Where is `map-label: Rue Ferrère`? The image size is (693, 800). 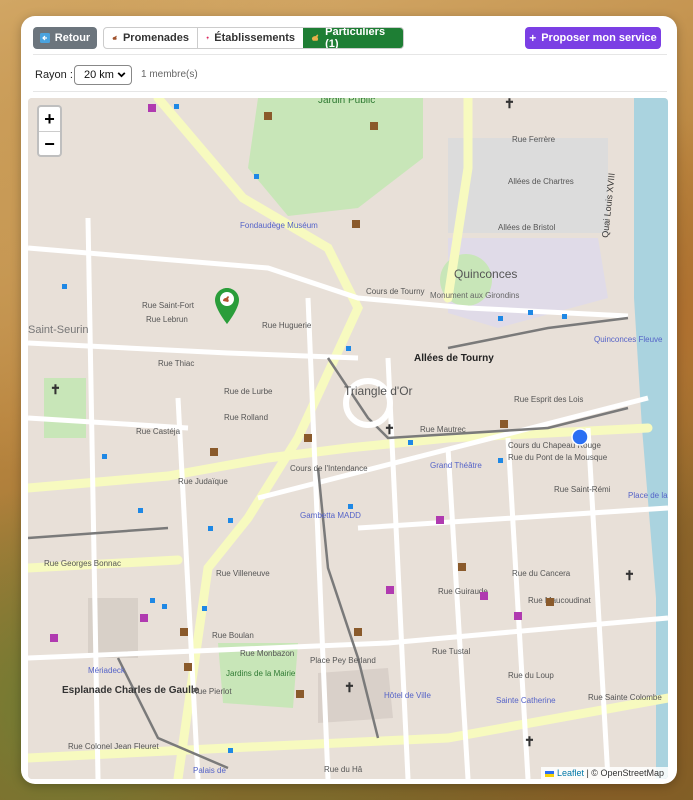 map-label: Rue Ferrère is located at coordinates (534, 139).